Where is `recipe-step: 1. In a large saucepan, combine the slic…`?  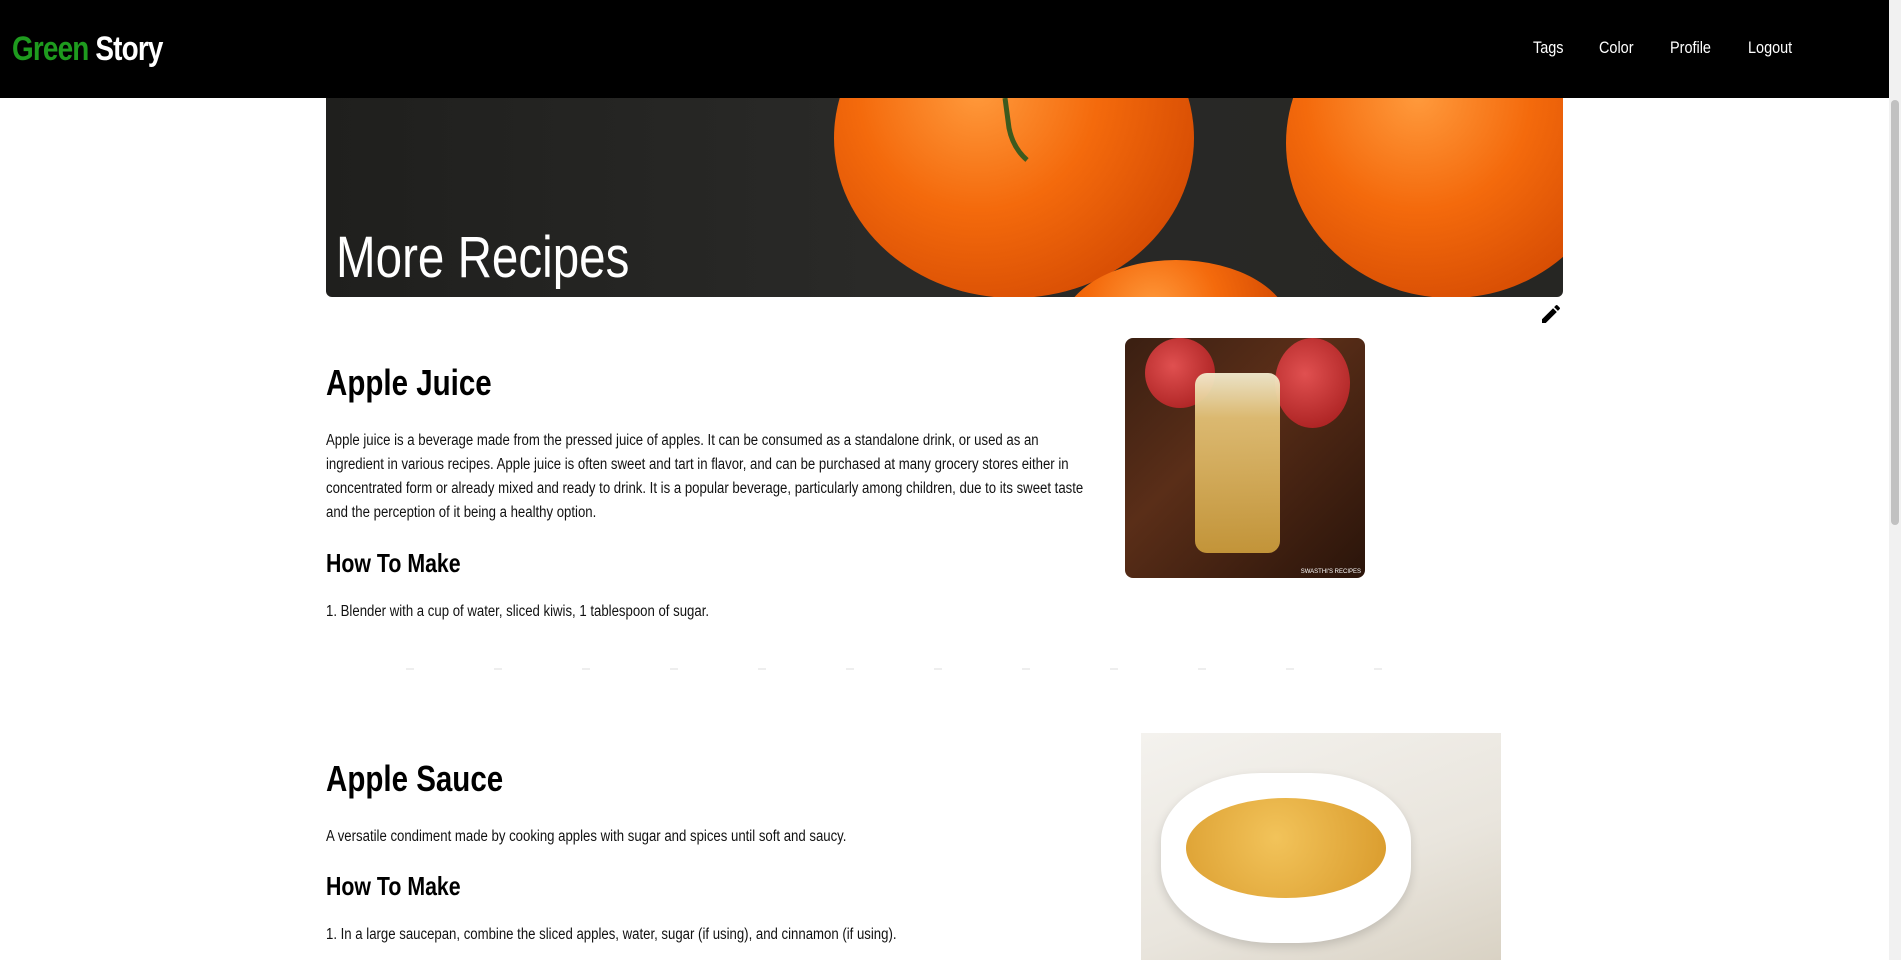
recipe-step: 1. In a large saucepan, combine the slic… is located at coordinates (611, 934).